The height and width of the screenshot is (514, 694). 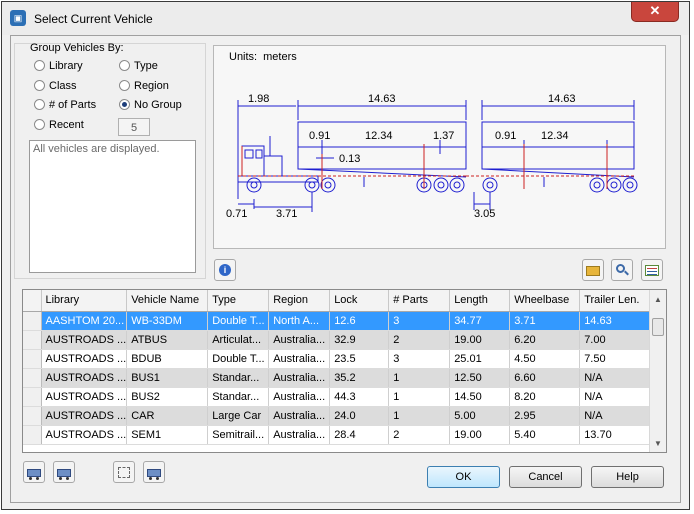 What do you see at coordinates (545, 477) in the screenshot?
I see `cancel-button: Cancel` at bounding box center [545, 477].